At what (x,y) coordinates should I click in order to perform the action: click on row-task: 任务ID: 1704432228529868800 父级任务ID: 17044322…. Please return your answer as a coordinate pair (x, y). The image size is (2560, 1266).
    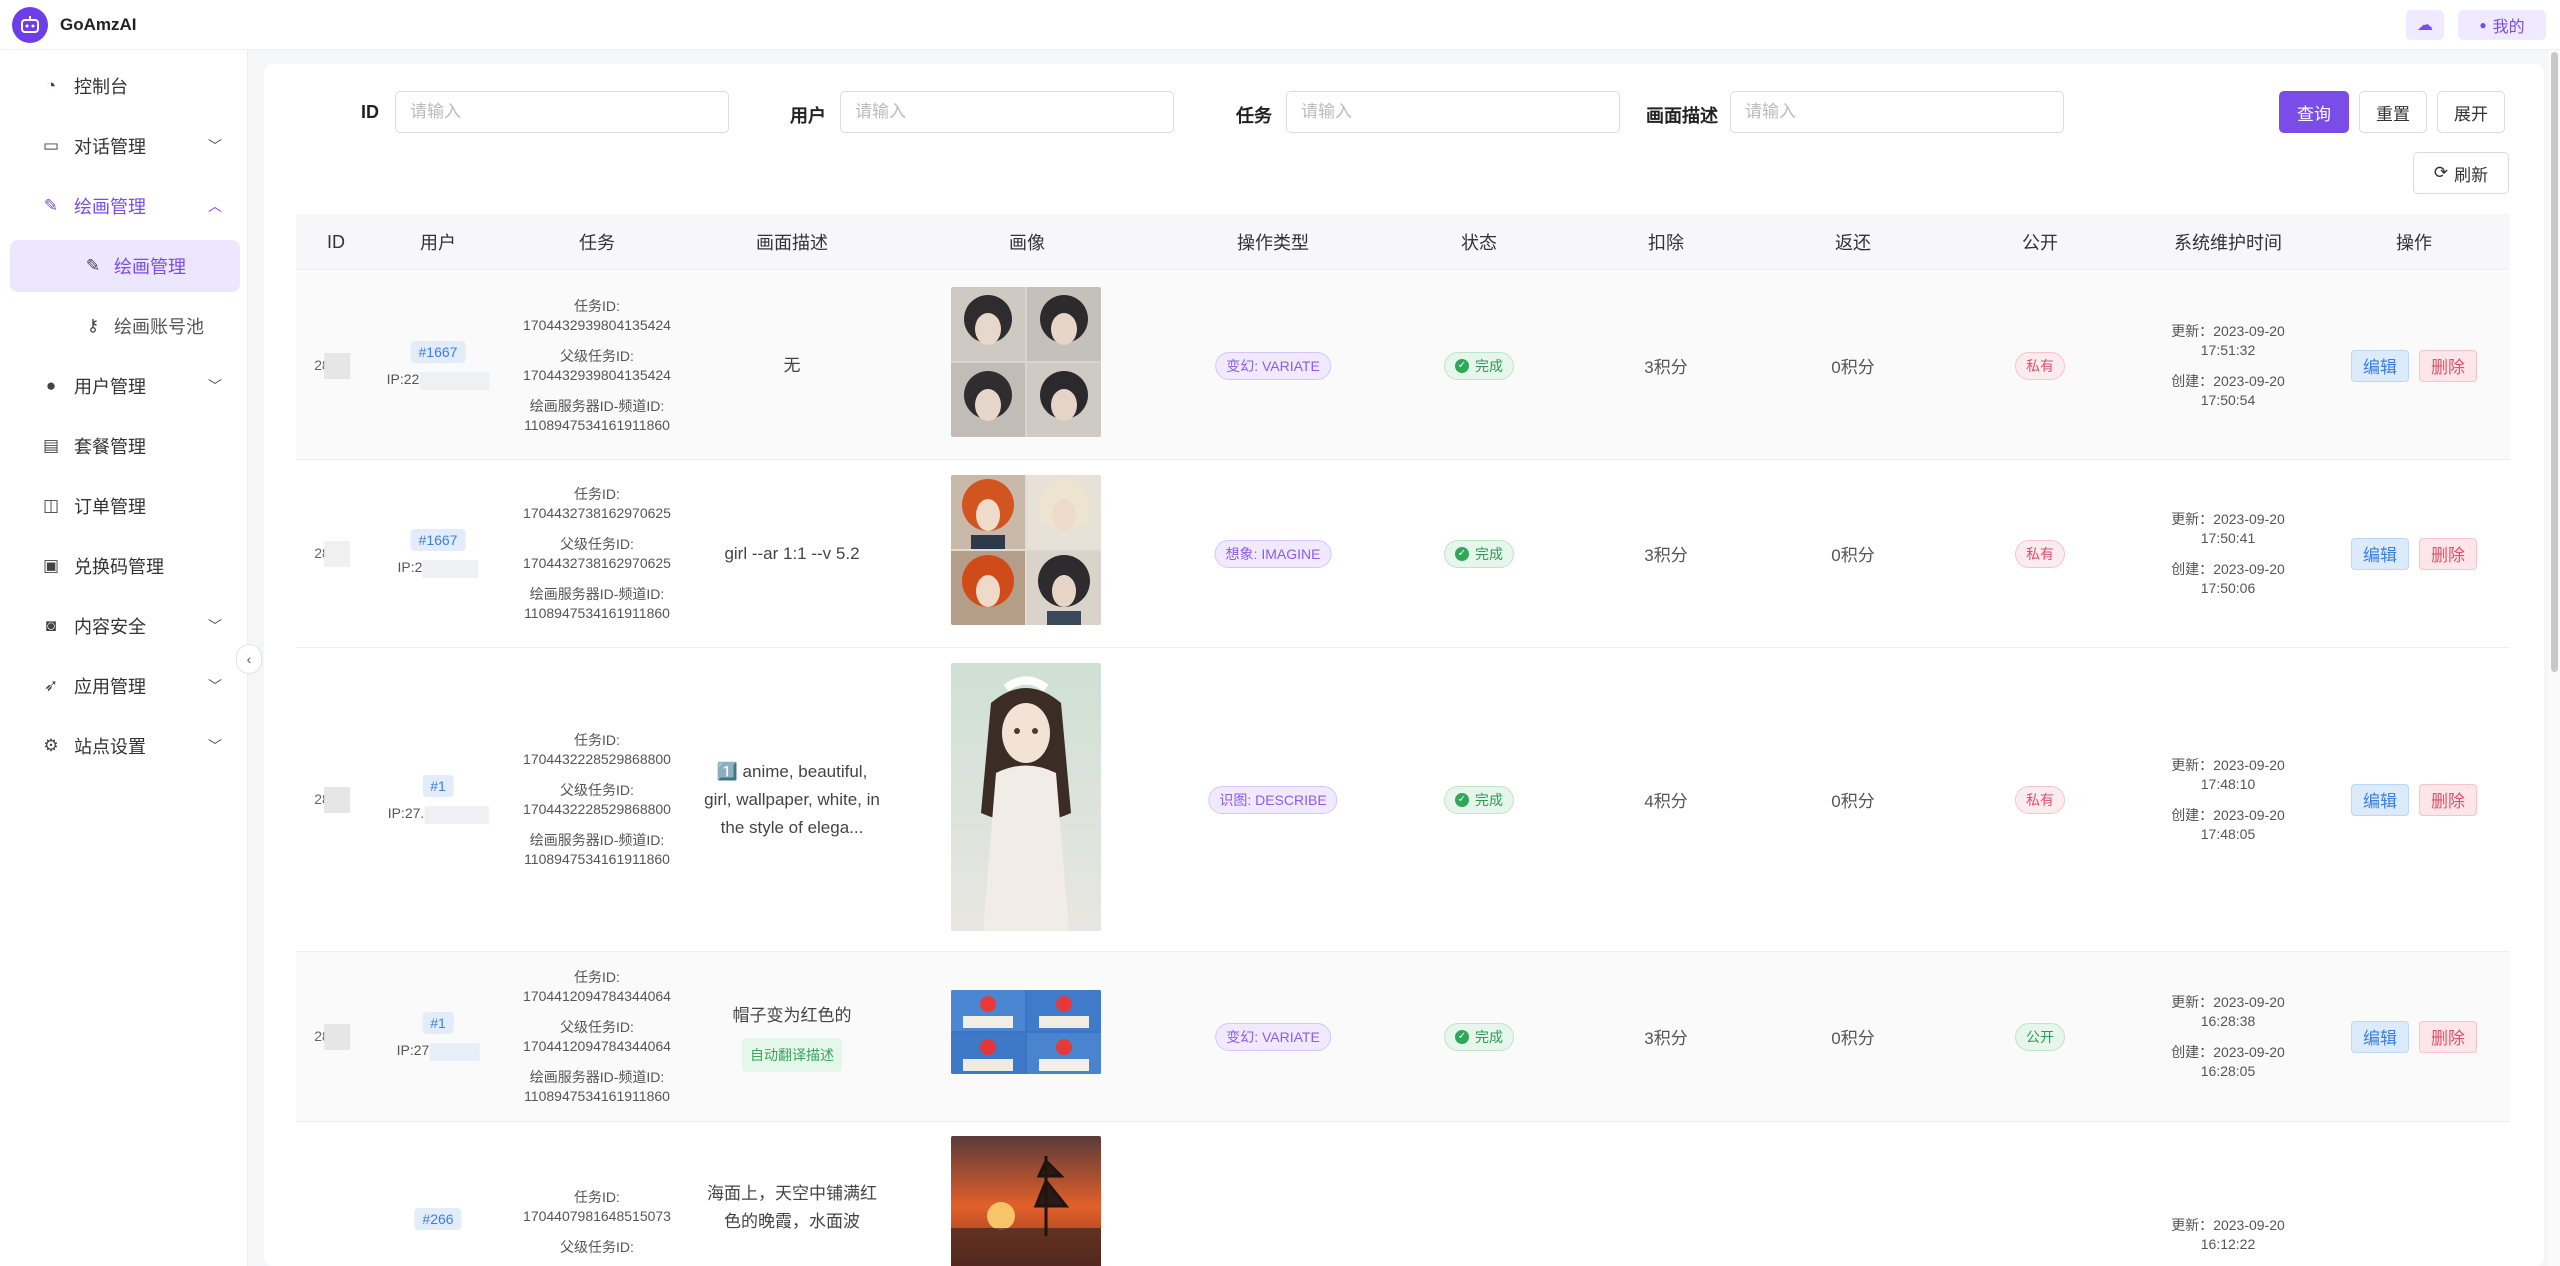
    Looking at the image, I should click on (597, 799).